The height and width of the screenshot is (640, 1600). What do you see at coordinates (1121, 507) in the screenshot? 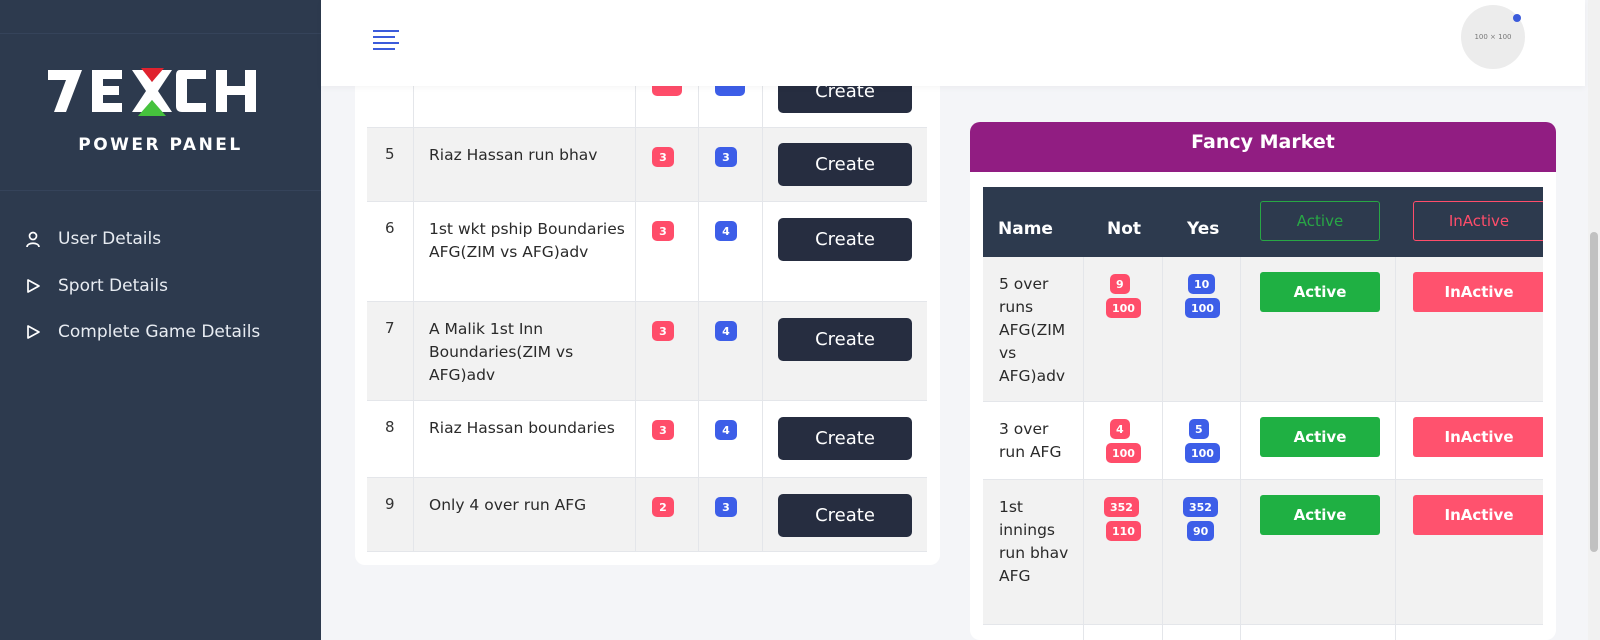
I see `not-rate-badge: 352` at bounding box center [1121, 507].